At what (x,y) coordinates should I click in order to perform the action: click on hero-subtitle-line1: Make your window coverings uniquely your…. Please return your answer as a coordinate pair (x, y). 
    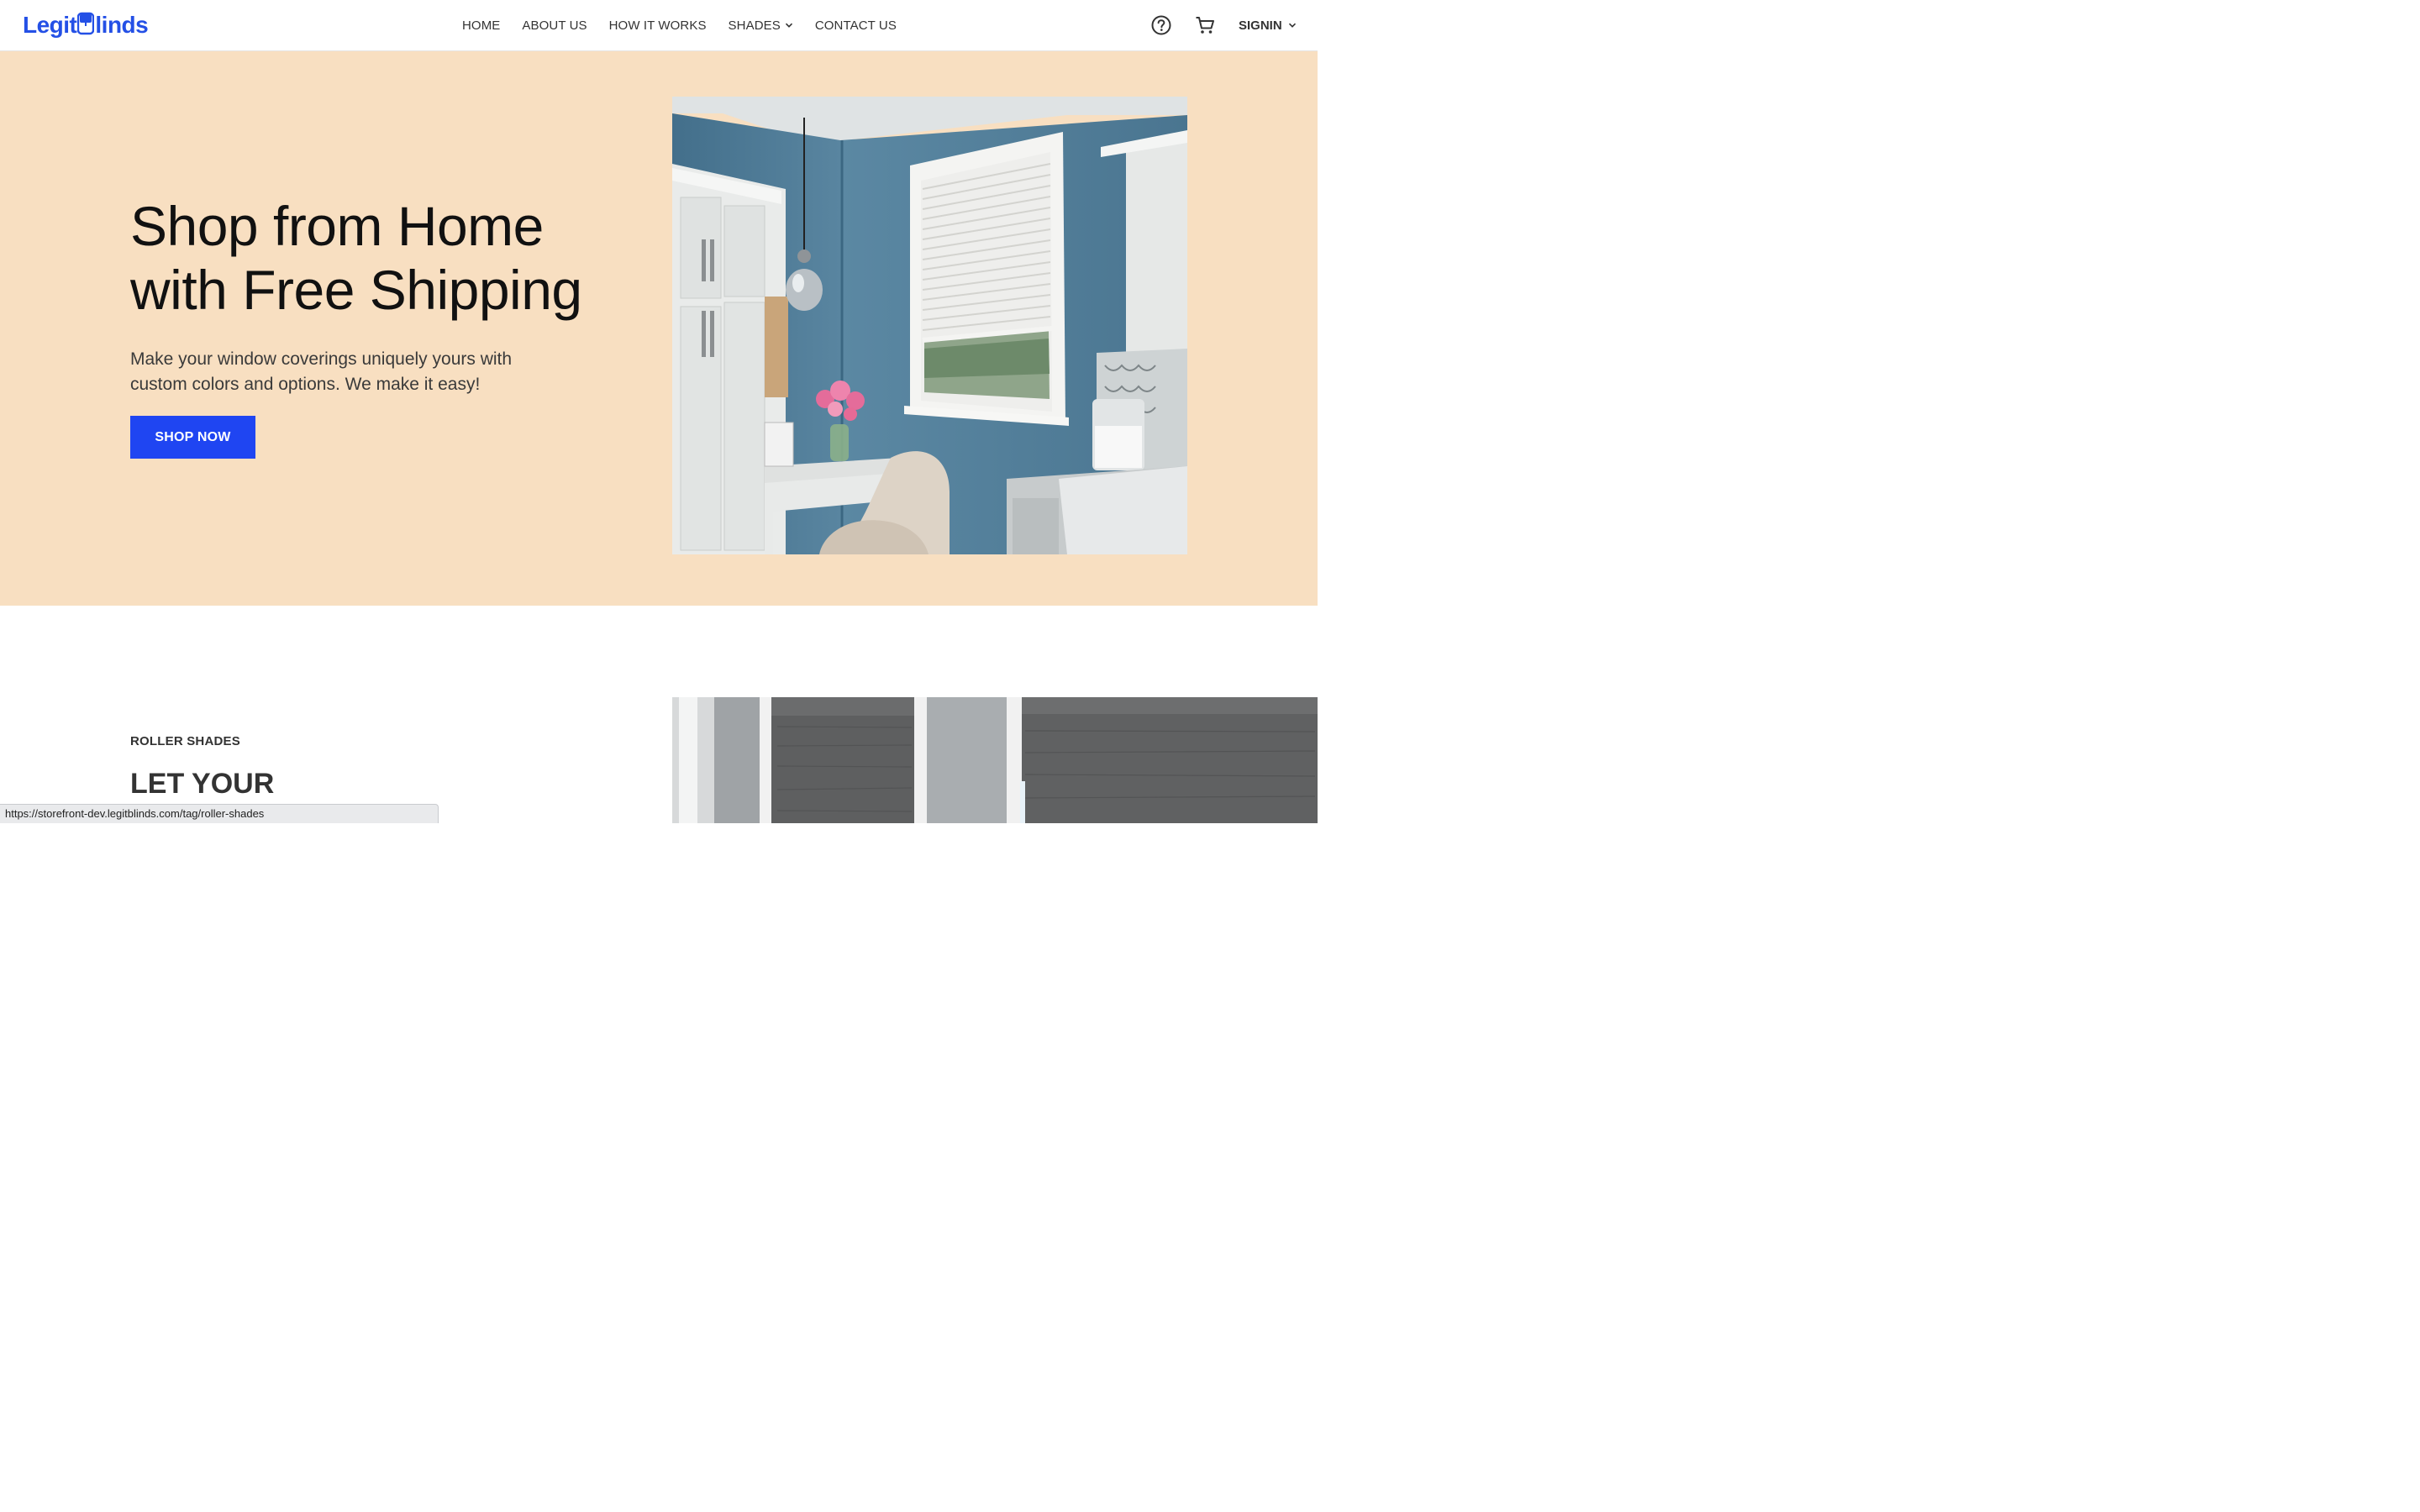
    Looking at the image, I should click on (321, 359).